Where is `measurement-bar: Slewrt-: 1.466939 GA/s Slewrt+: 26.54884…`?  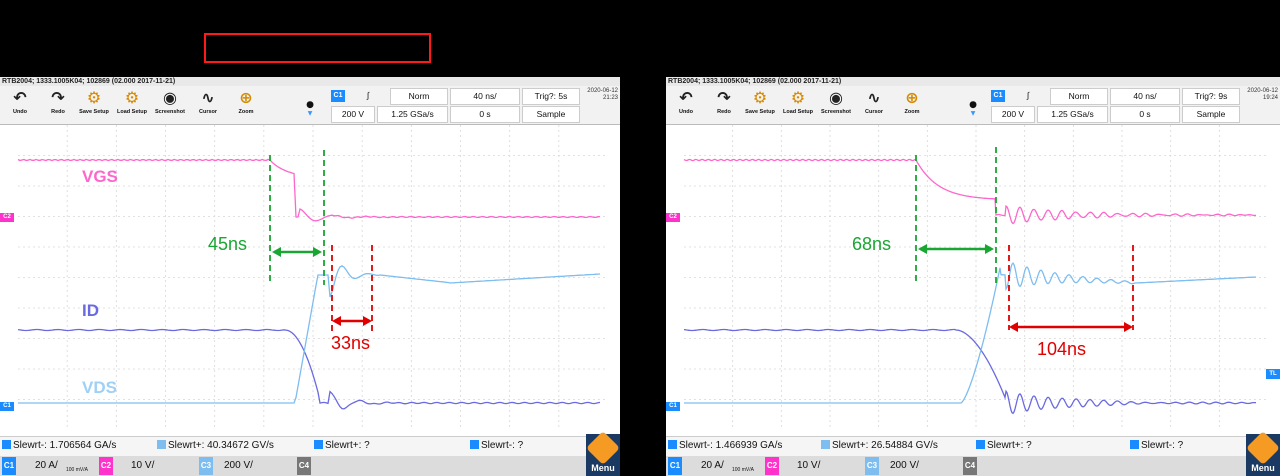 measurement-bar: Slewrt-: 1.466939 GA/s Slewrt+: 26.54884… is located at coordinates (973, 446).